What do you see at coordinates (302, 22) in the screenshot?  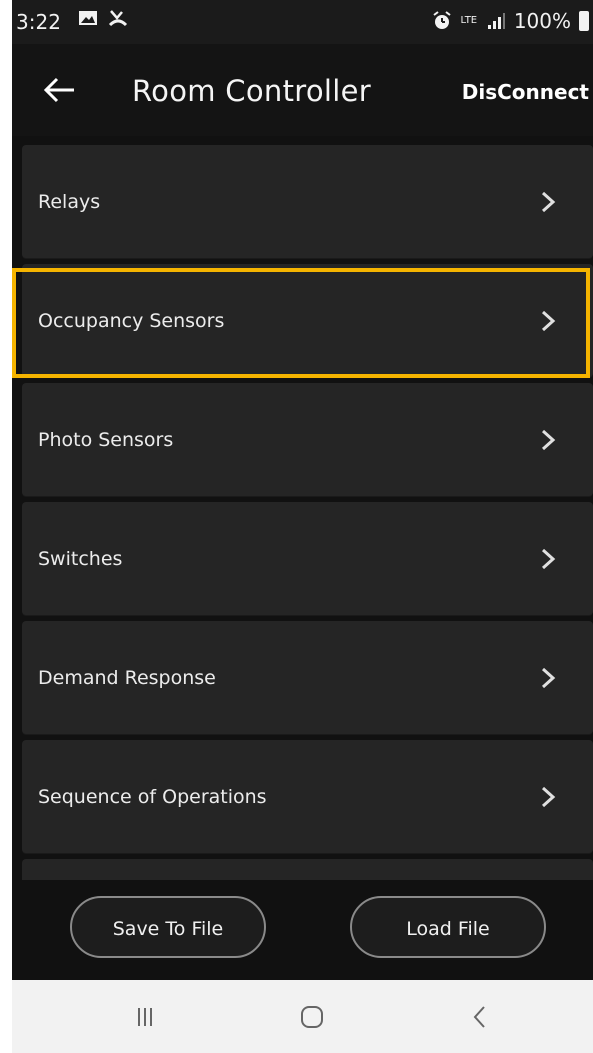 I see `status-bar: 3:22 LTE 100%` at bounding box center [302, 22].